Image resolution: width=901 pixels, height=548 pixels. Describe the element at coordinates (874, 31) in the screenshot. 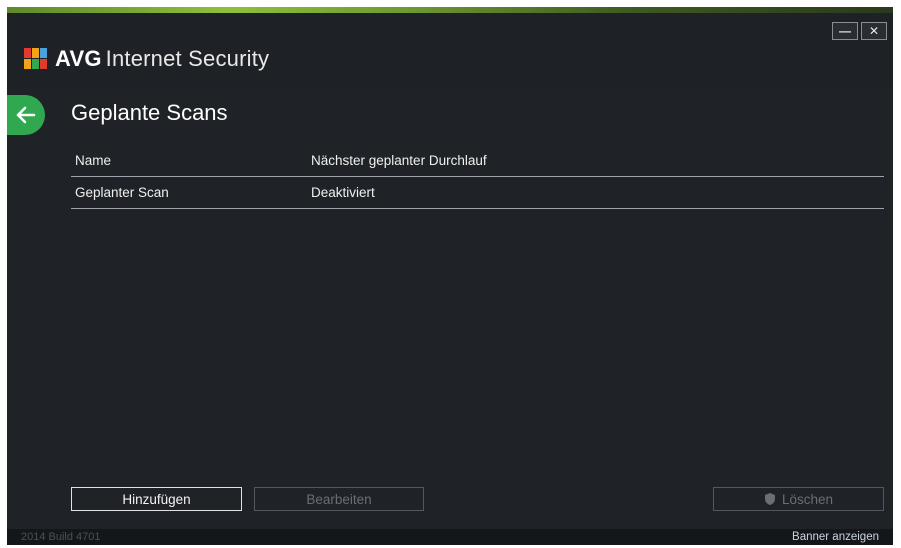

I see `close-button: ✕` at that location.